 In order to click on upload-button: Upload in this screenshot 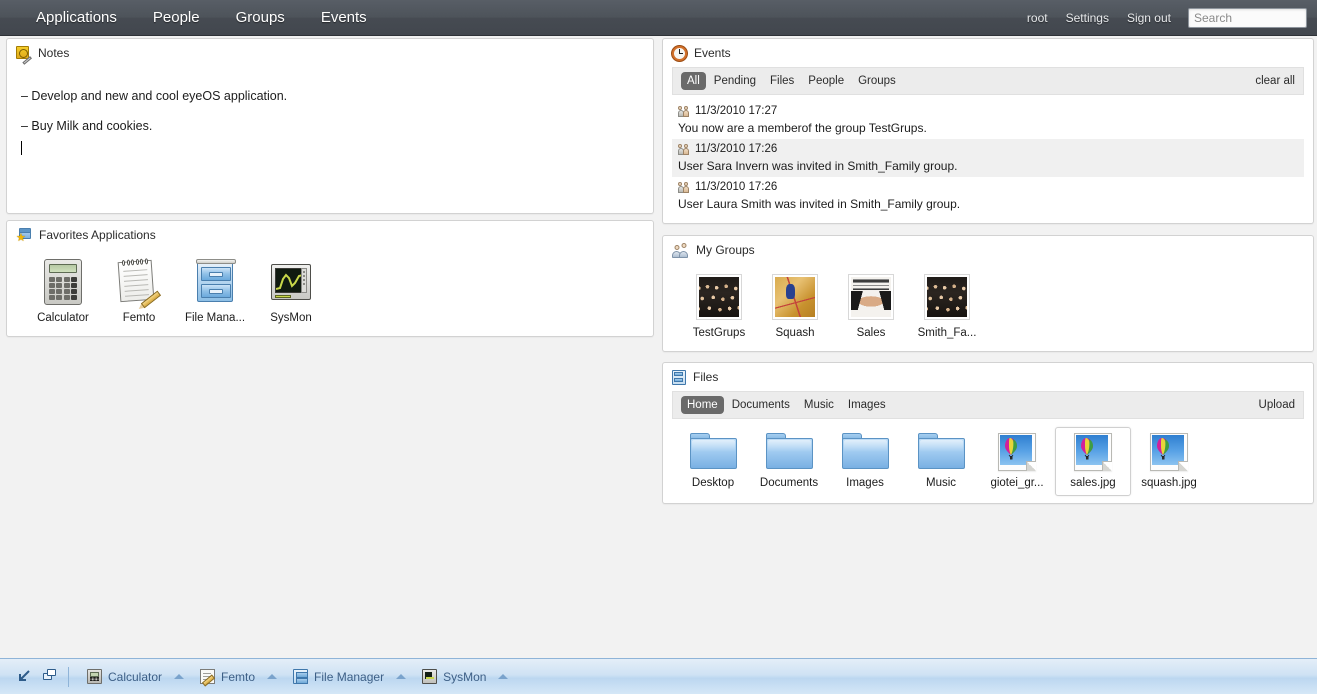, I will do `click(1277, 405)`.